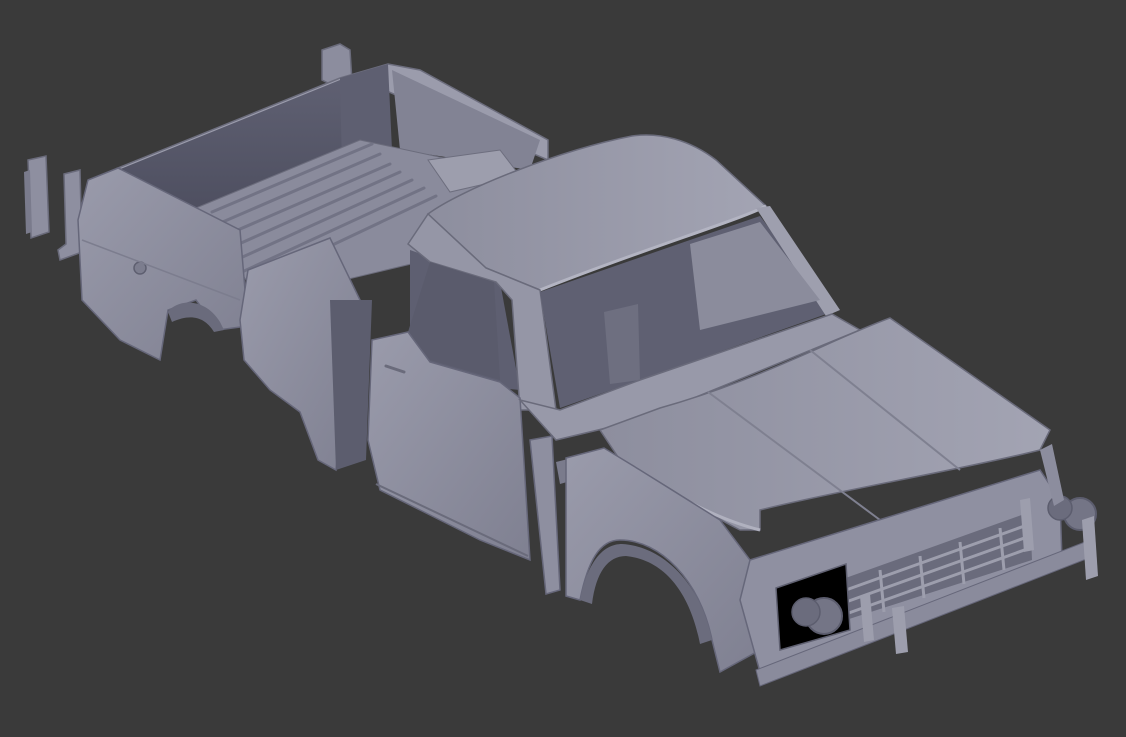 The image size is (1126, 737). Describe the element at coordinates (70, 215) in the screenshot. I see `tail-light-right-part` at that location.